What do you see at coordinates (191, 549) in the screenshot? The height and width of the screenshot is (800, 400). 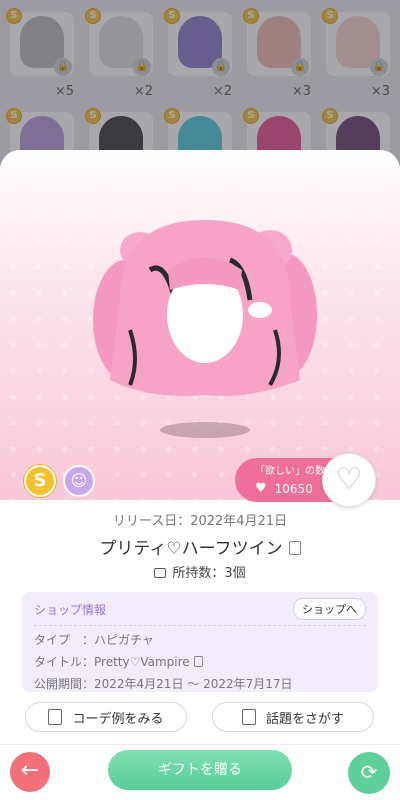 I see `item-name: プリティ♡ハーフツイン` at bounding box center [191, 549].